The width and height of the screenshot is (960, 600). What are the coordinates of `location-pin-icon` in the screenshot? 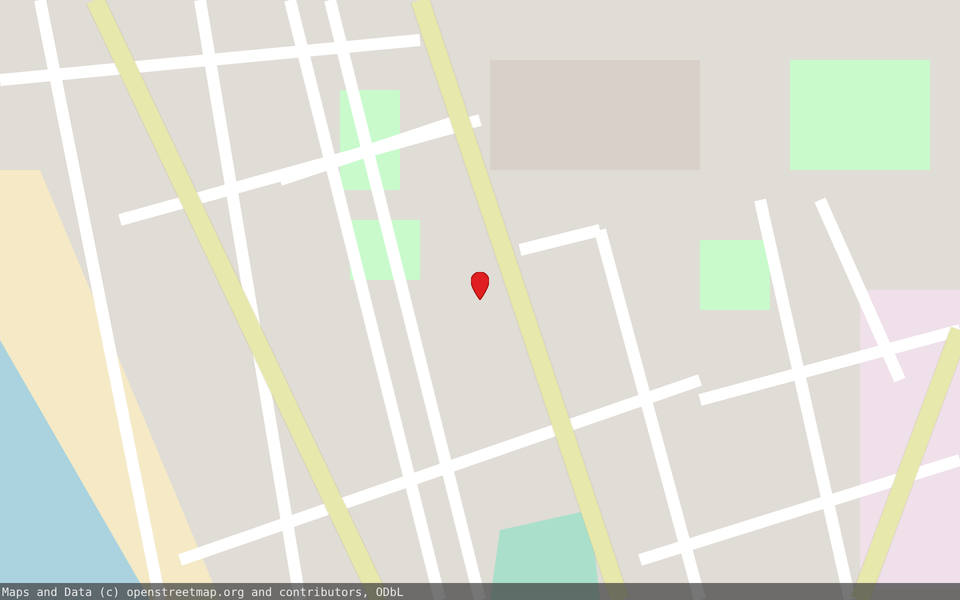 It's located at (480, 286).